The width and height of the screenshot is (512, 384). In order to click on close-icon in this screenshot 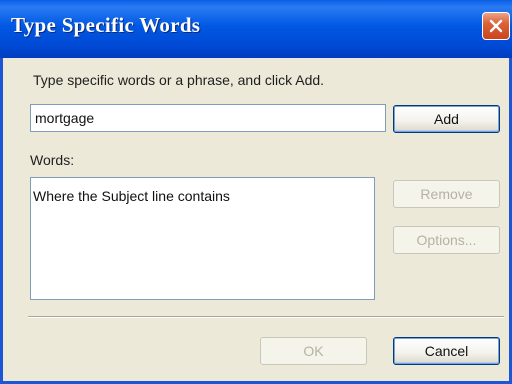, I will do `click(496, 26)`.